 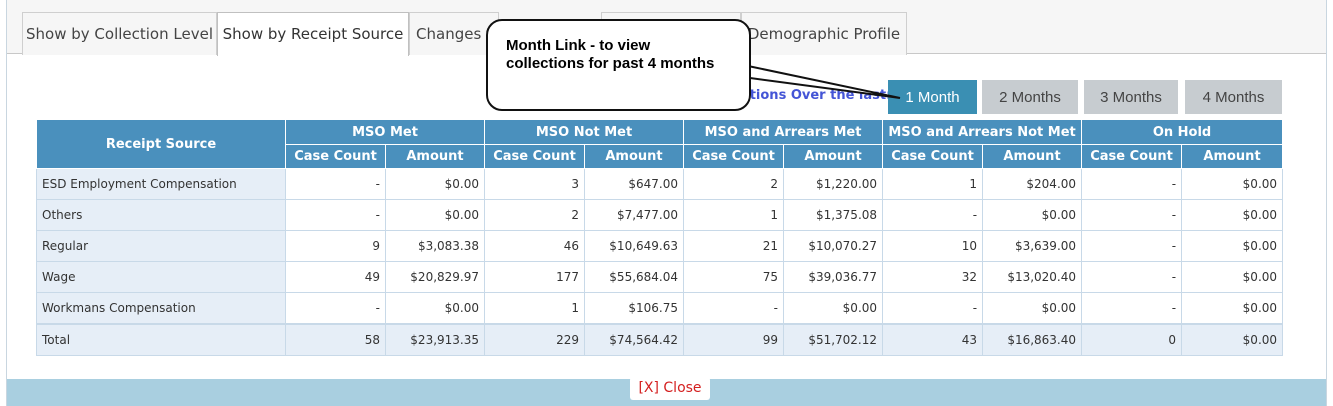 I want to click on total-cell: 229, so click(x=535, y=339).